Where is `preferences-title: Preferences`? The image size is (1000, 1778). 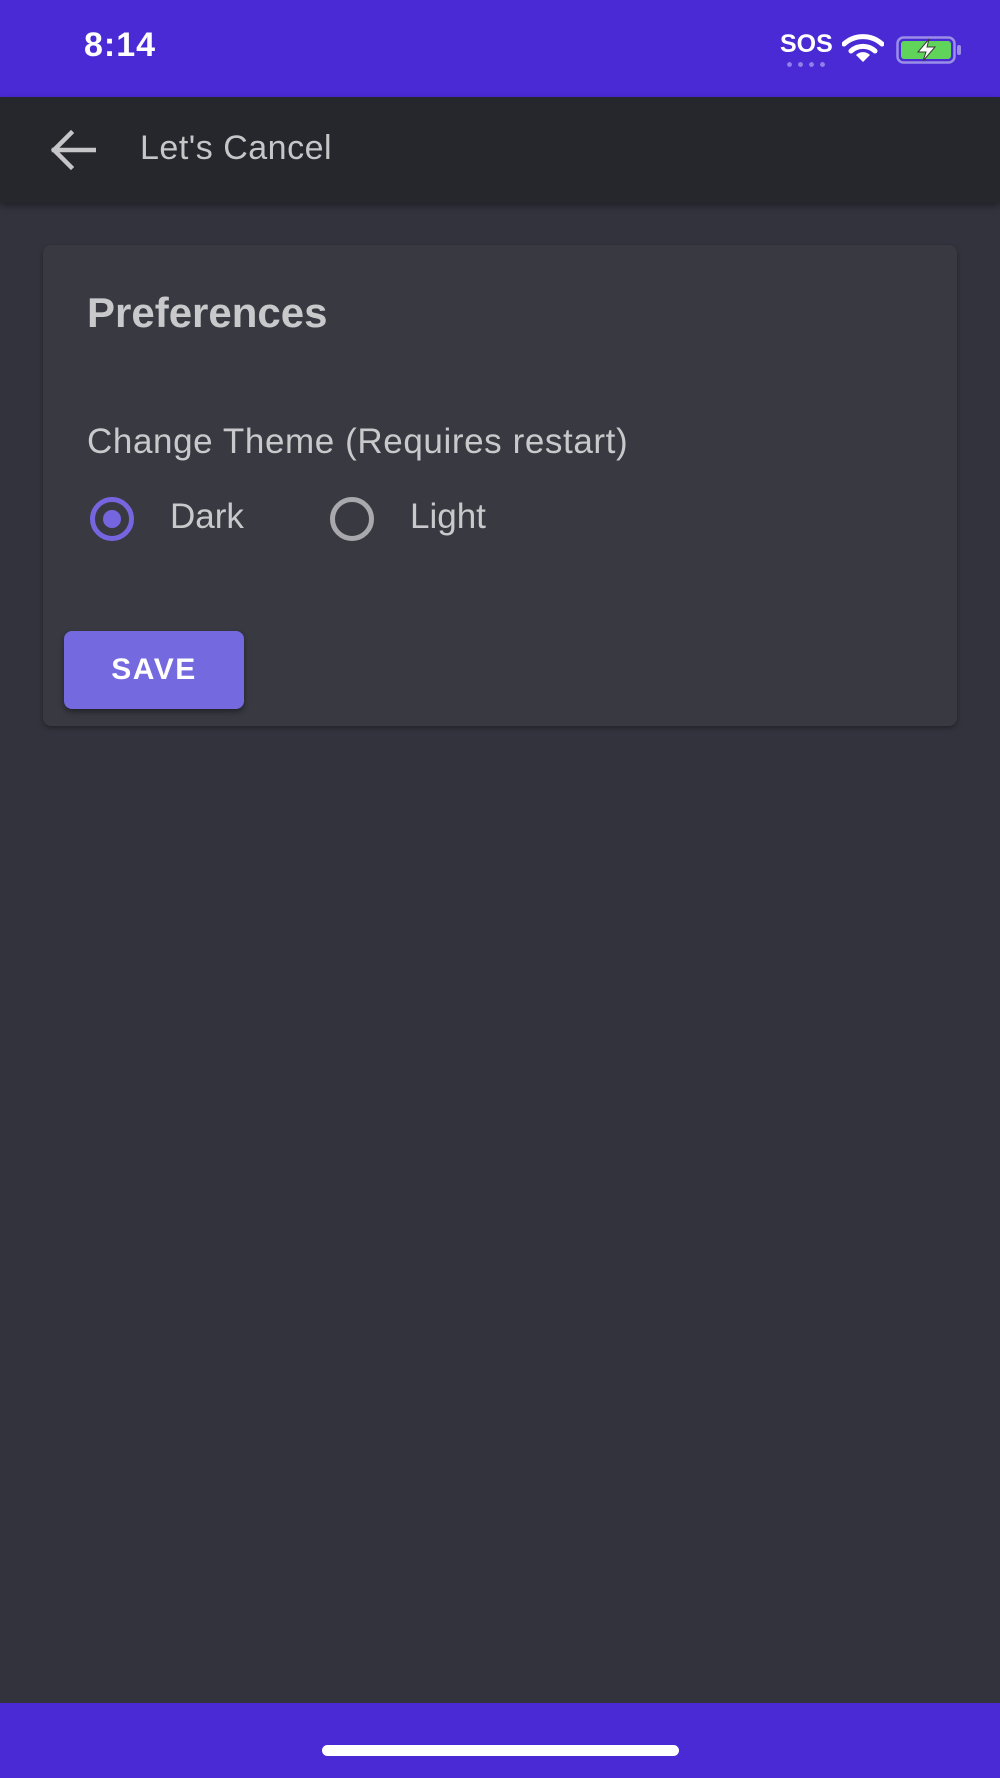
preferences-title: Preferences is located at coordinates (207, 312).